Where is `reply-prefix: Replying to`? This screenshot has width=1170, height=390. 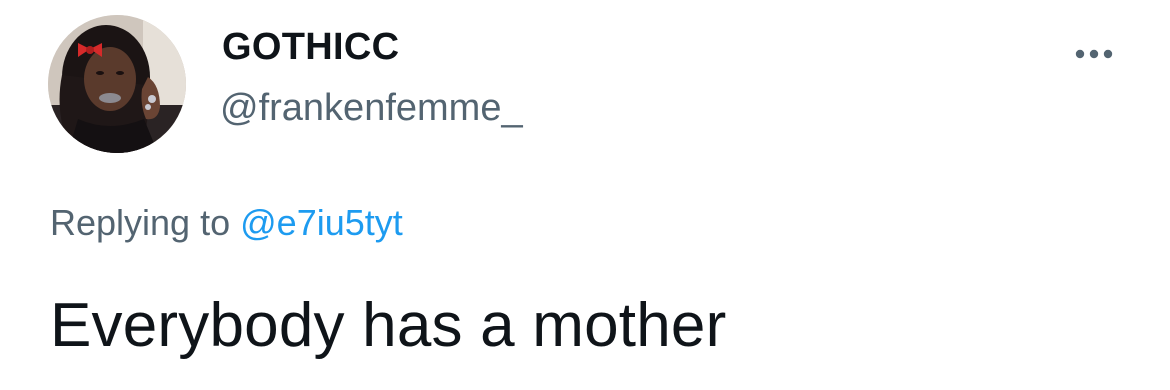 reply-prefix: Replying to is located at coordinates (140, 222).